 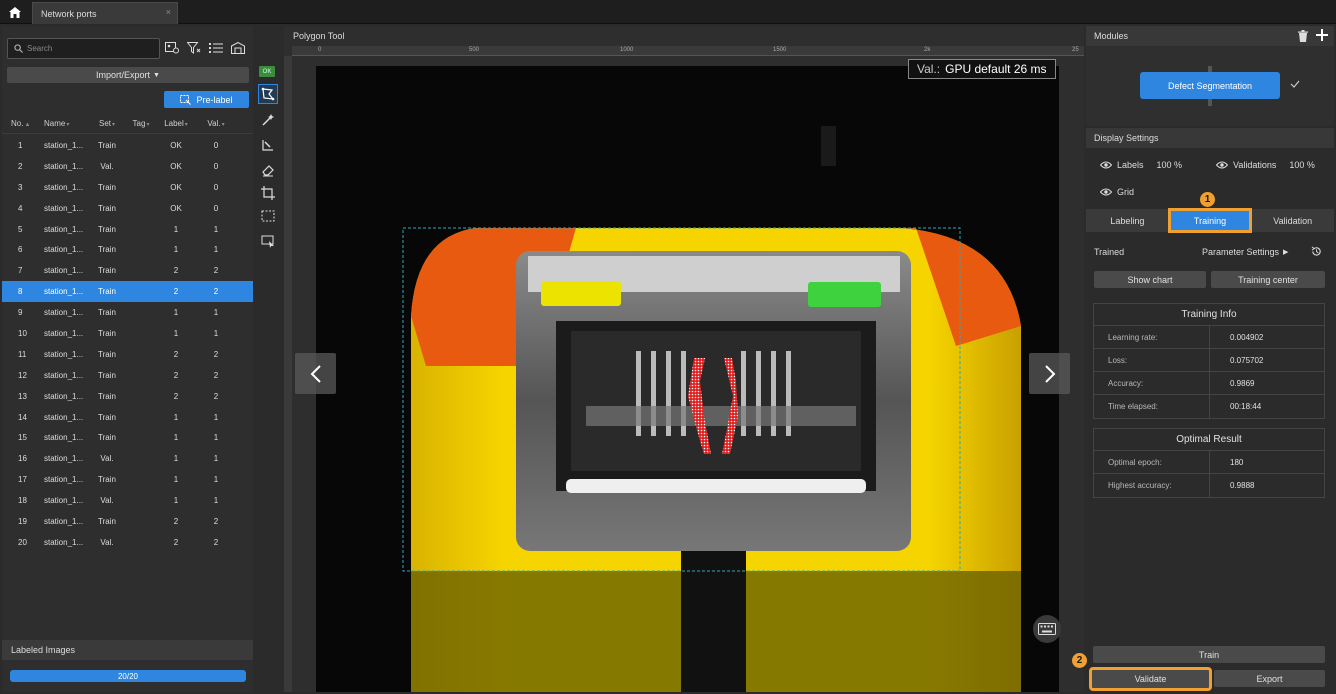 What do you see at coordinates (156, 75) in the screenshot?
I see `caret-down-icon: ▼` at bounding box center [156, 75].